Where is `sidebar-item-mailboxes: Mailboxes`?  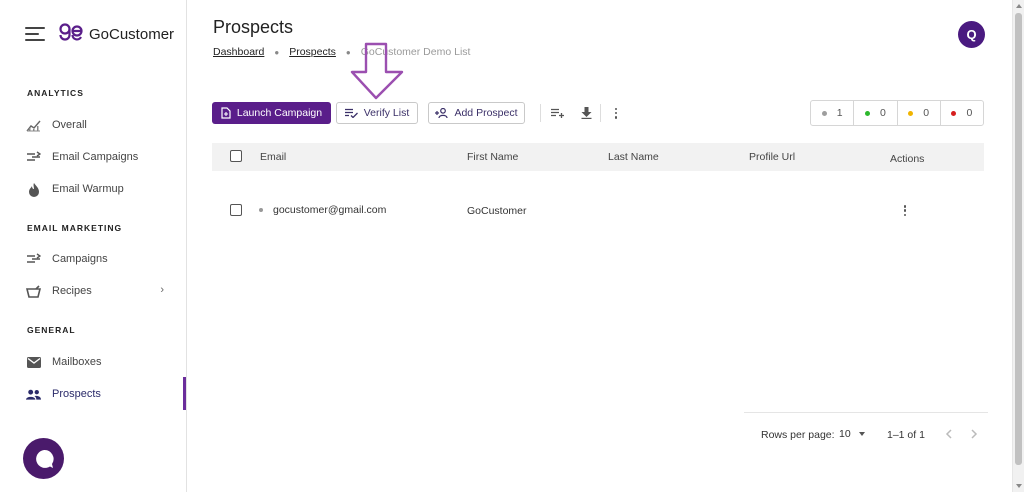 sidebar-item-mailboxes: Mailboxes is located at coordinates (101, 362).